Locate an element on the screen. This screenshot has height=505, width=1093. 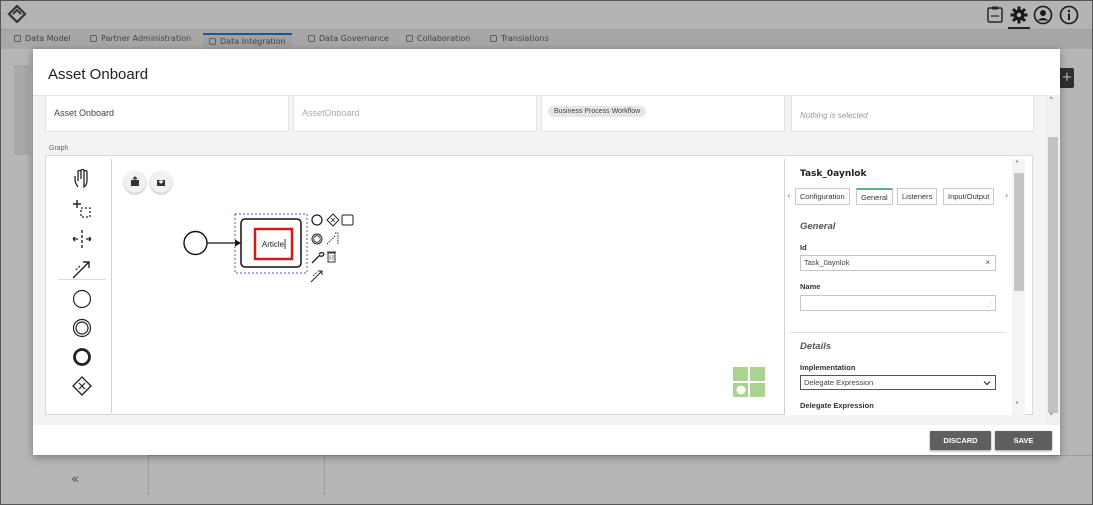
bpmn-io-logo-icon is located at coordinates (749, 382).